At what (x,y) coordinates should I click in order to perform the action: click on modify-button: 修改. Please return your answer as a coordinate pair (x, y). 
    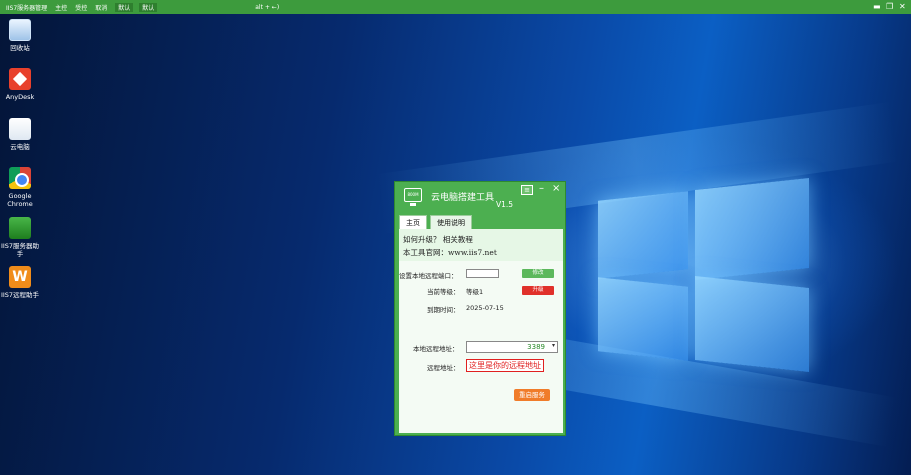
    Looking at the image, I should click on (538, 273).